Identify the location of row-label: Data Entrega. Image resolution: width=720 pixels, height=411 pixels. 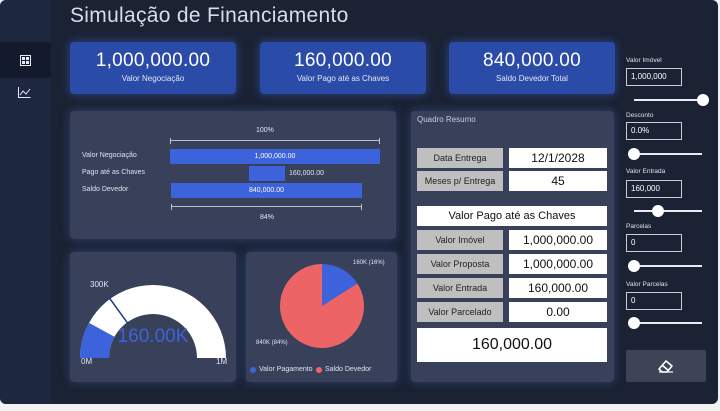
(460, 158).